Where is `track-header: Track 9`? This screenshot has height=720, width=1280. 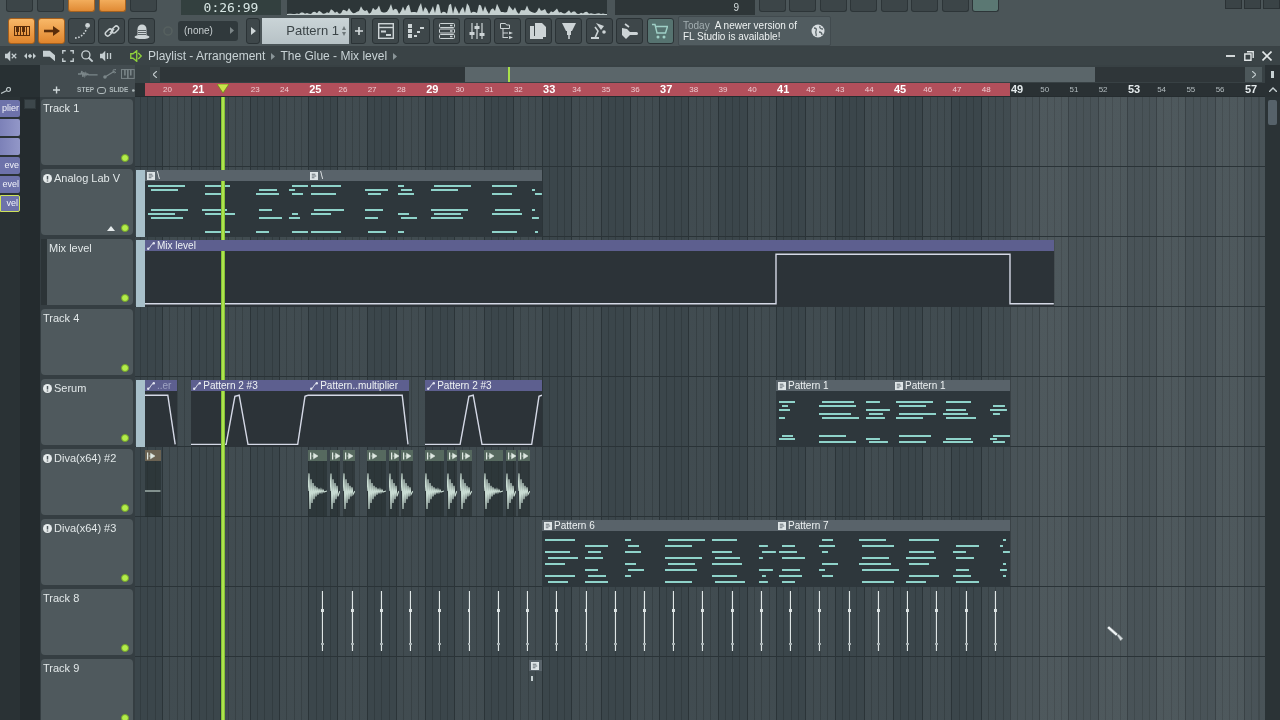 track-header: Track 9 is located at coordinates (87, 689).